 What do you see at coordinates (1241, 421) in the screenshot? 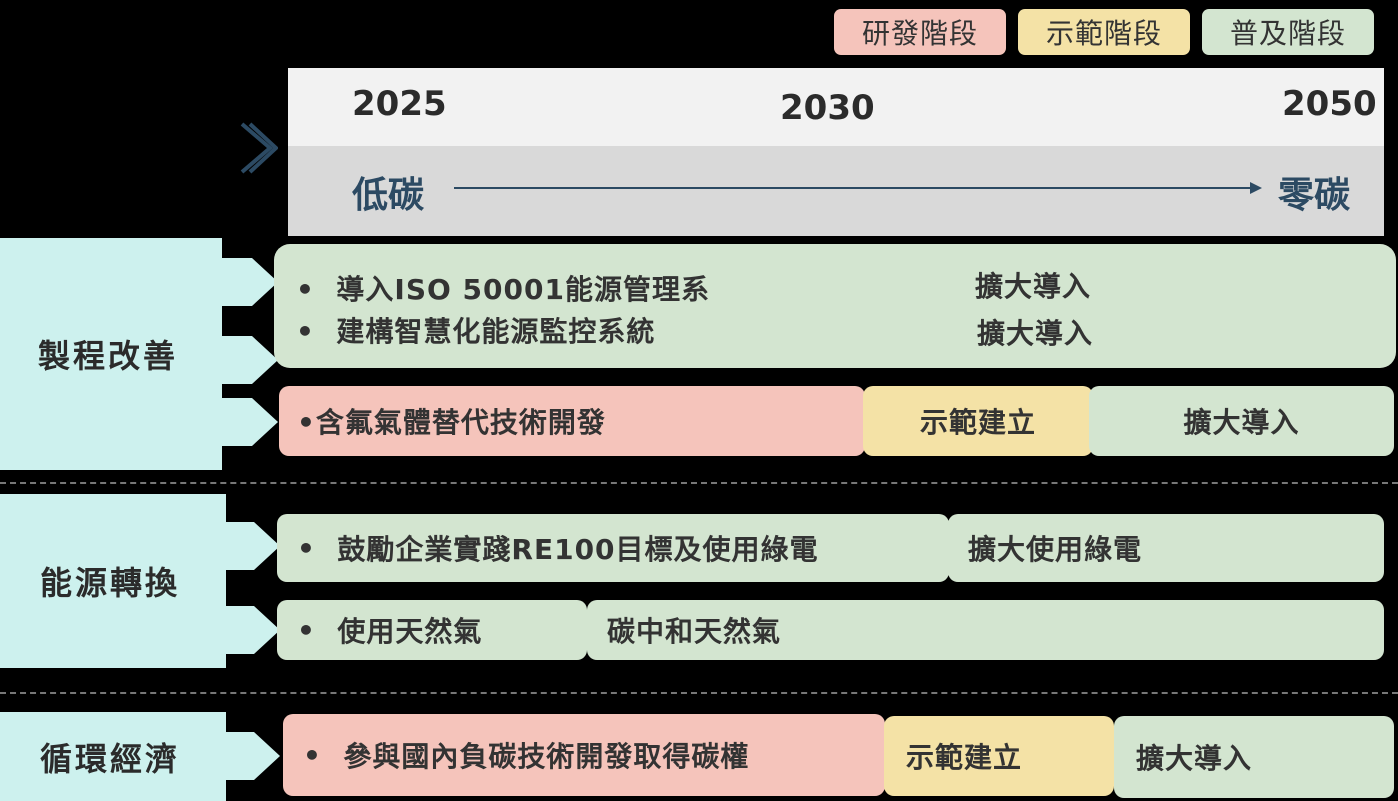
I see `process-fluorine-expand-bar: 擴大導入` at bounding box center [1241, 421].